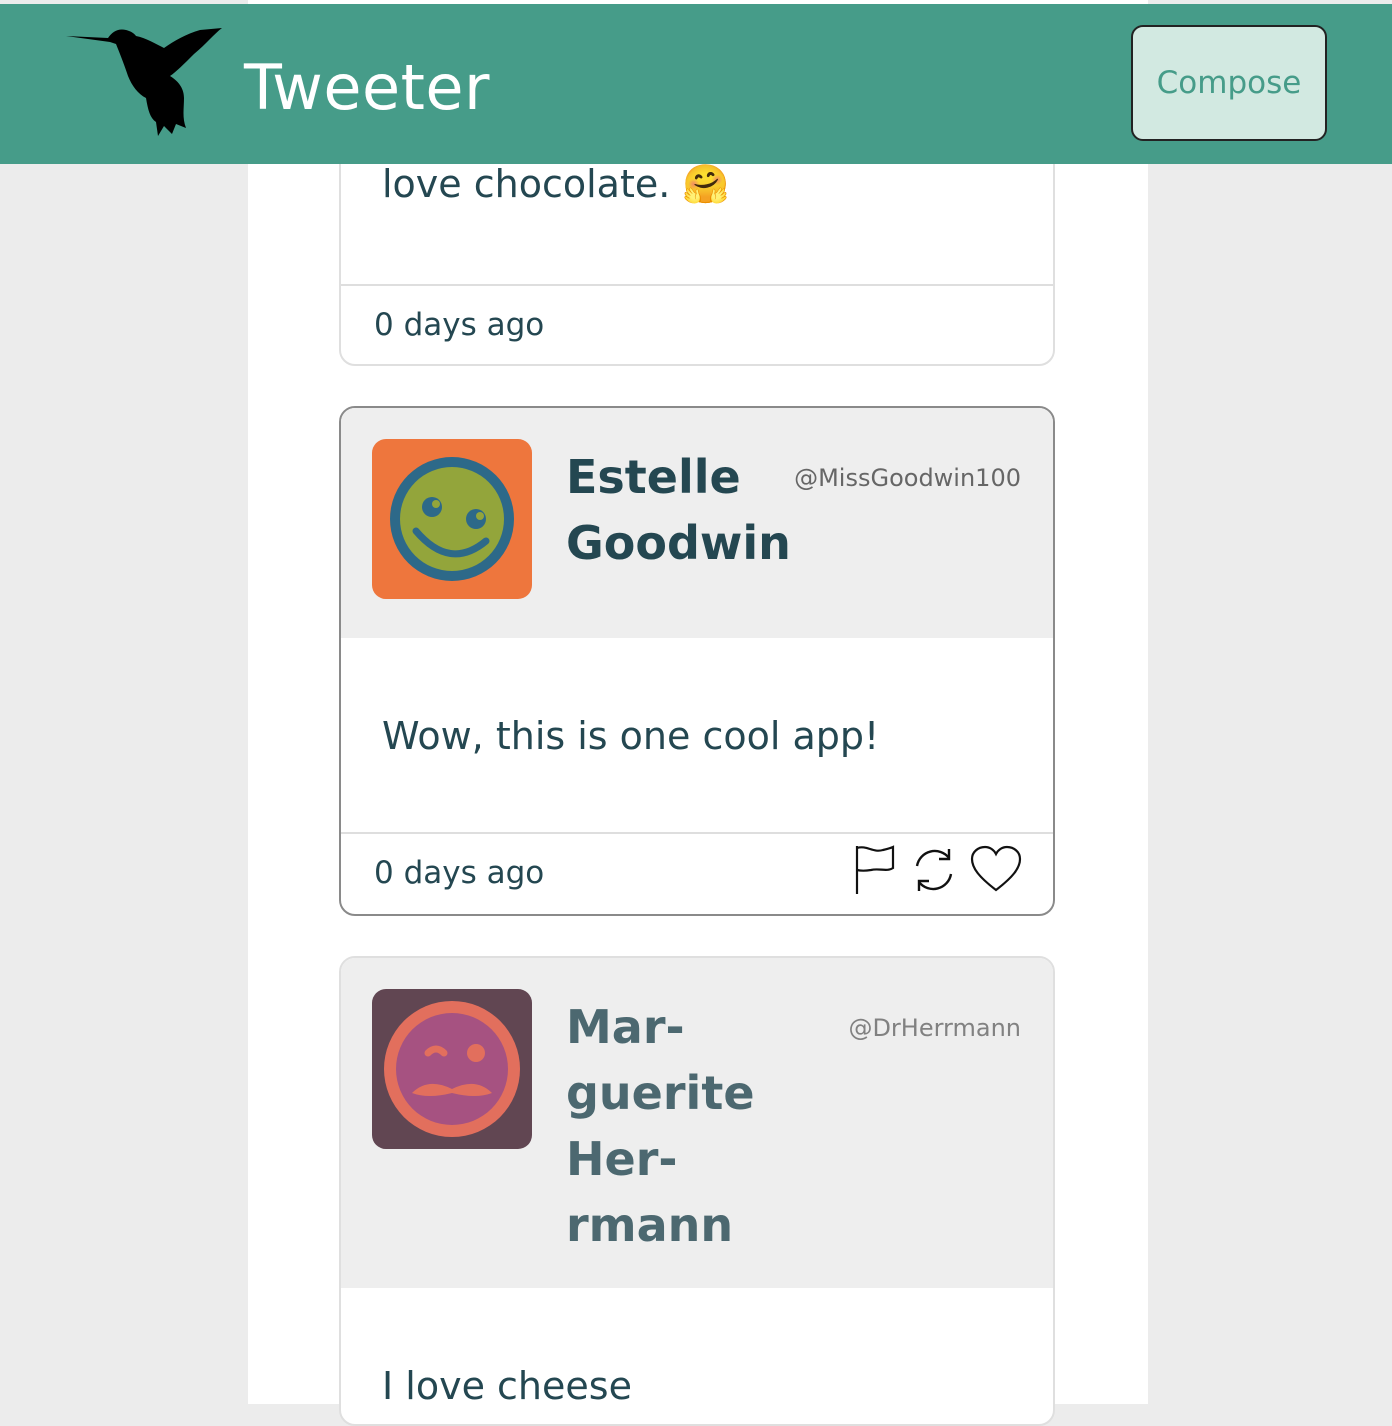 The height and width of the screenshot is (1426, 1392). Describe the element at coordinates (934, 1028) in the screenshot. I see `author-handle: @DrHerrmann` at that location.